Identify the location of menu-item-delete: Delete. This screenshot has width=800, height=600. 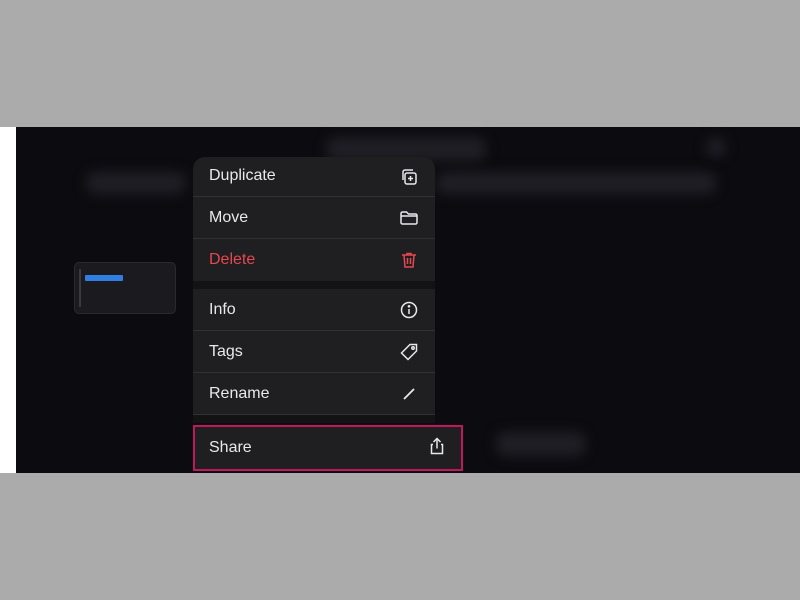
(314, 260).